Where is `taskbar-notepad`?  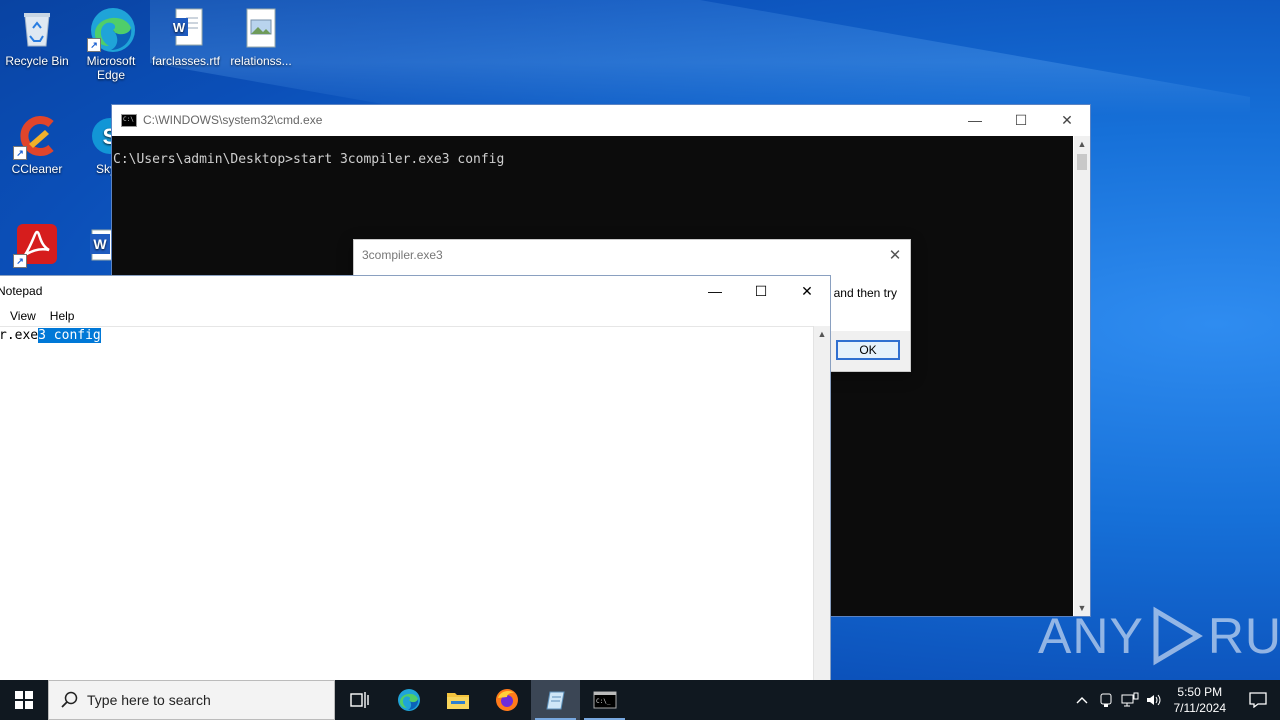
taskbar-notepad is located at coordinates (555, 700).